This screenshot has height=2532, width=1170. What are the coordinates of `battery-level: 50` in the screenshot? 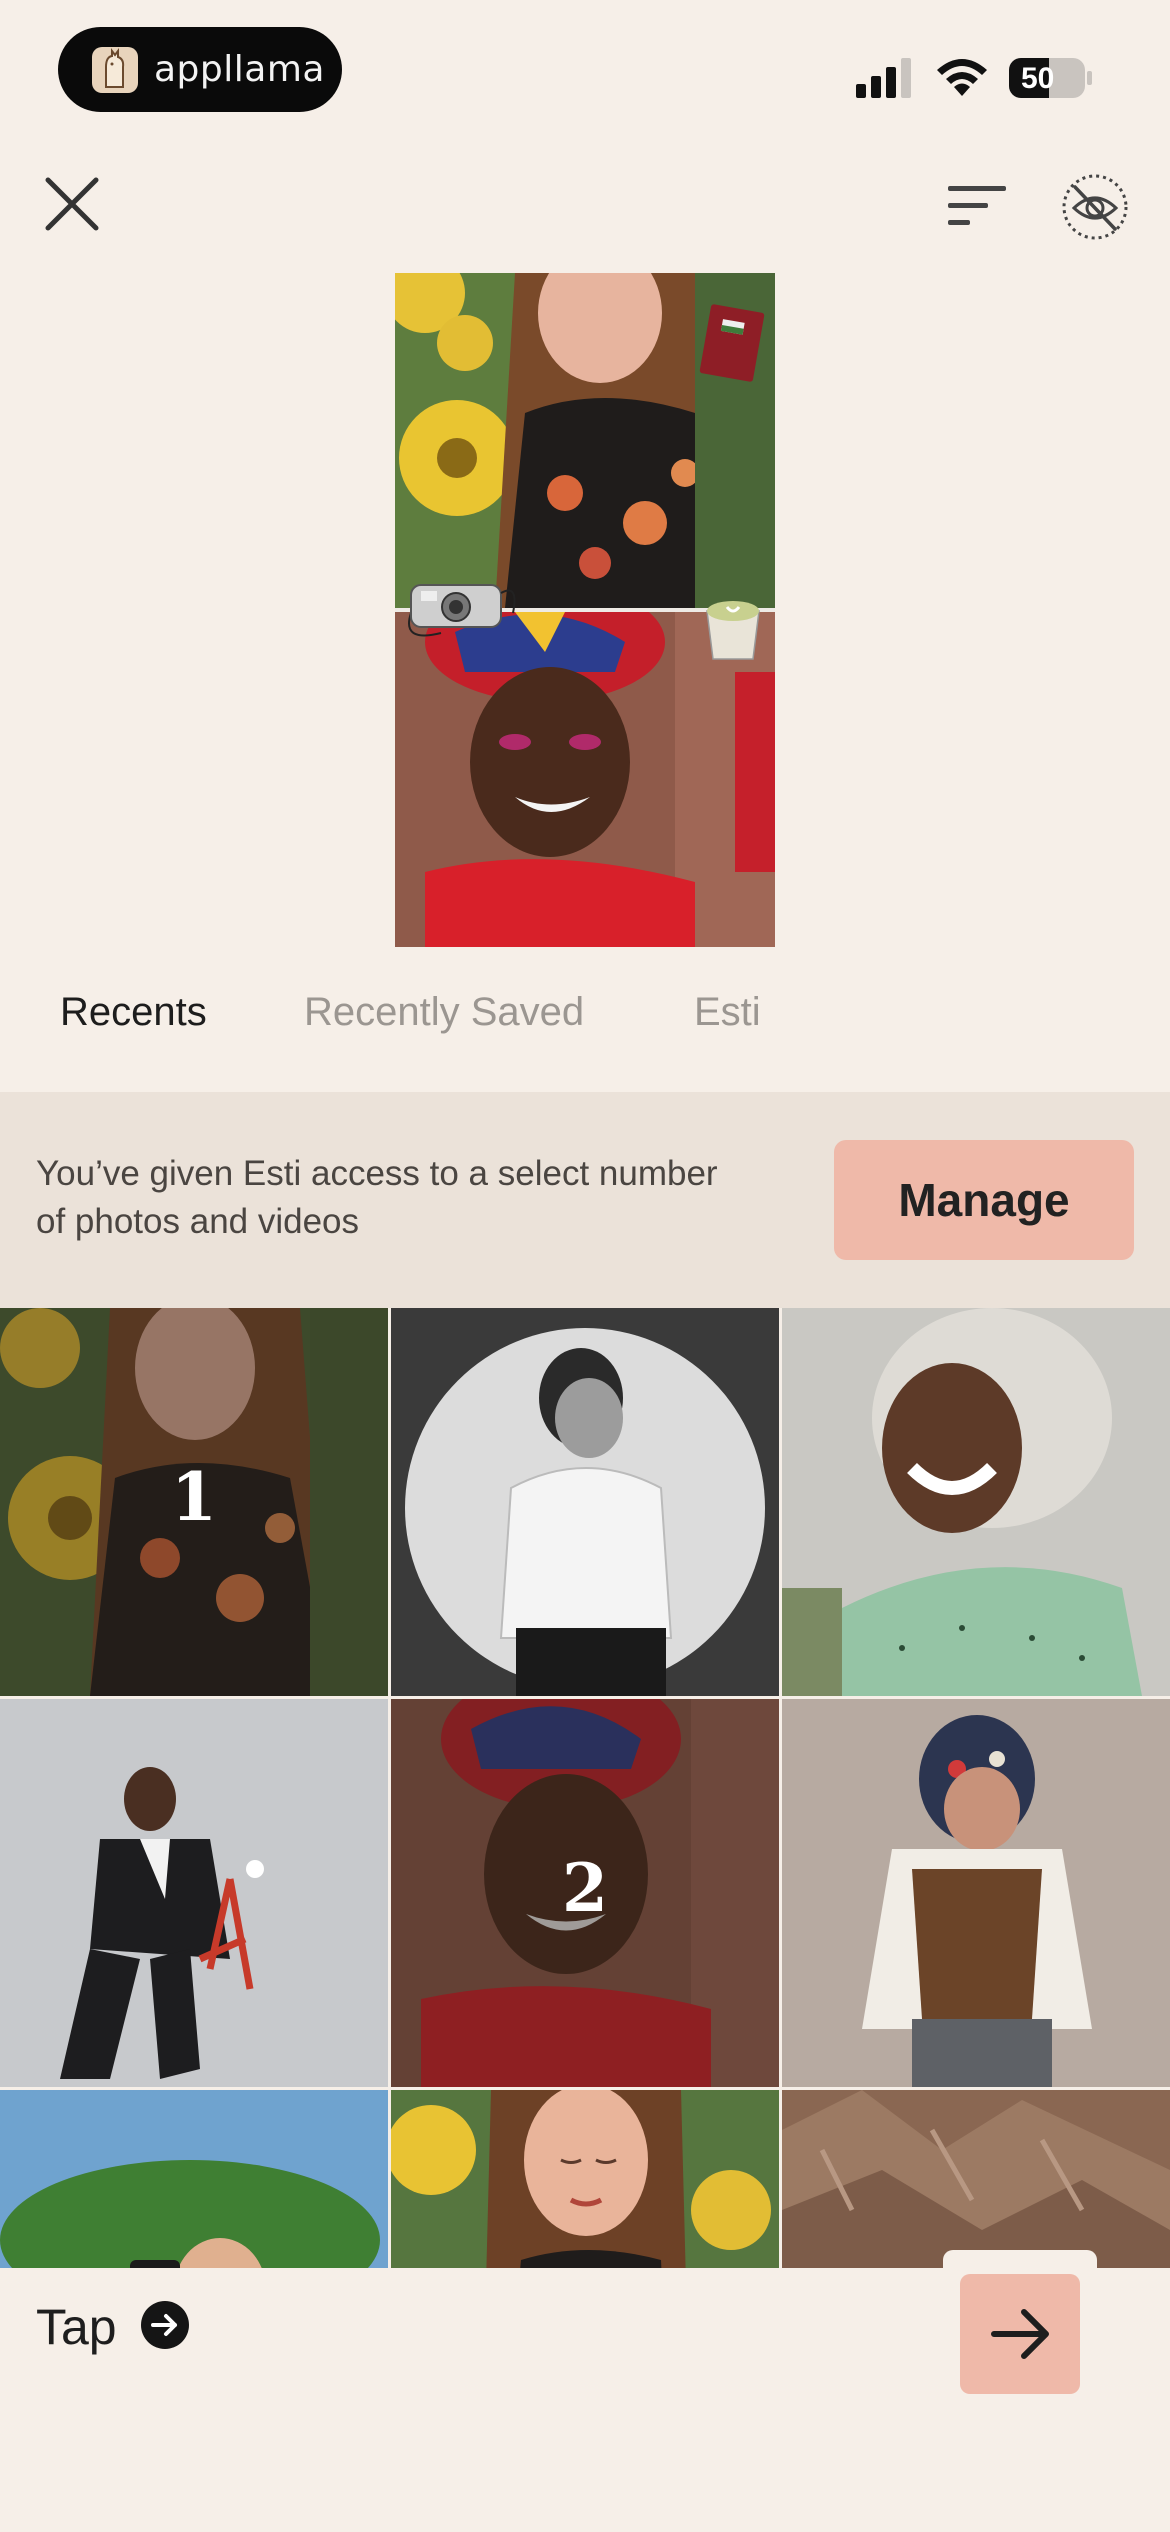 It's located at (1038, 78).